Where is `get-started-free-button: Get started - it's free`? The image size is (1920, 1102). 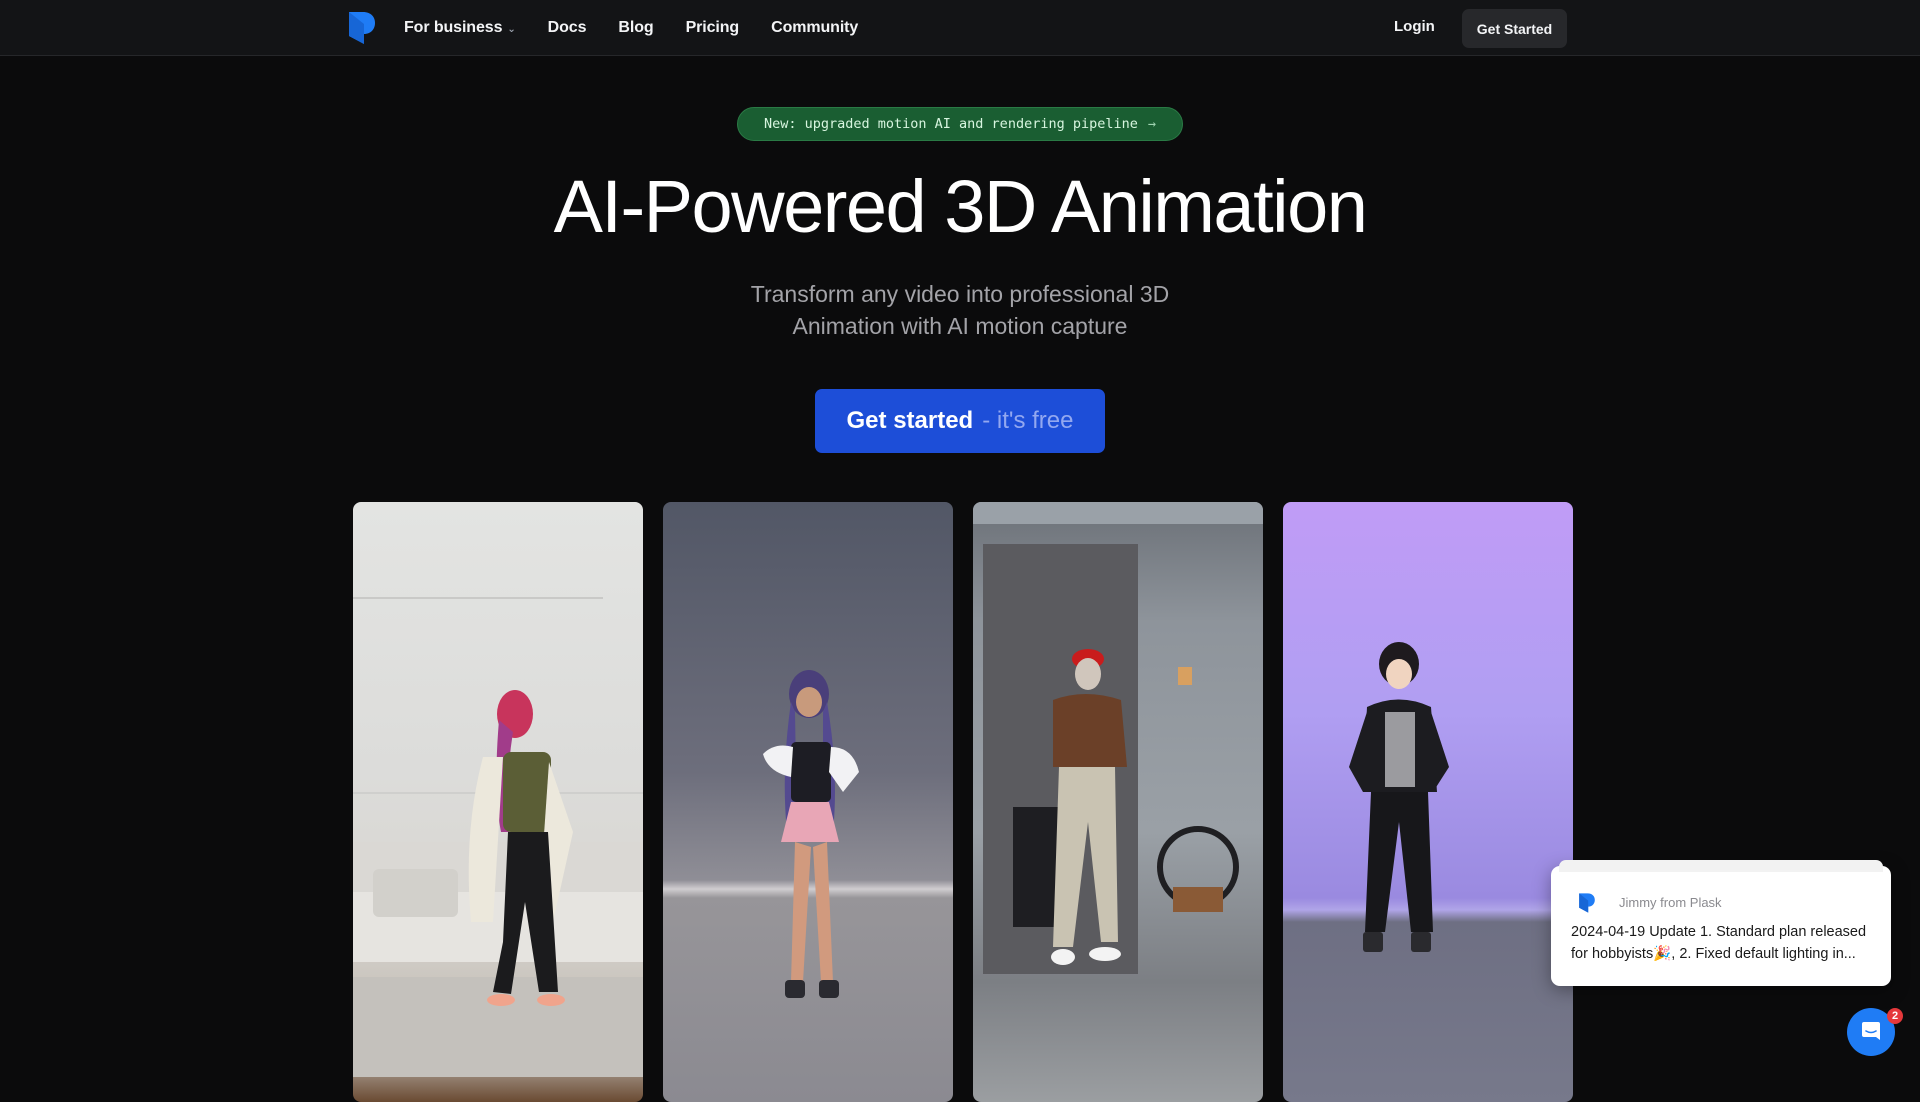 get-started-free-button: Get started - it's free is located at coordinates (960, 421).